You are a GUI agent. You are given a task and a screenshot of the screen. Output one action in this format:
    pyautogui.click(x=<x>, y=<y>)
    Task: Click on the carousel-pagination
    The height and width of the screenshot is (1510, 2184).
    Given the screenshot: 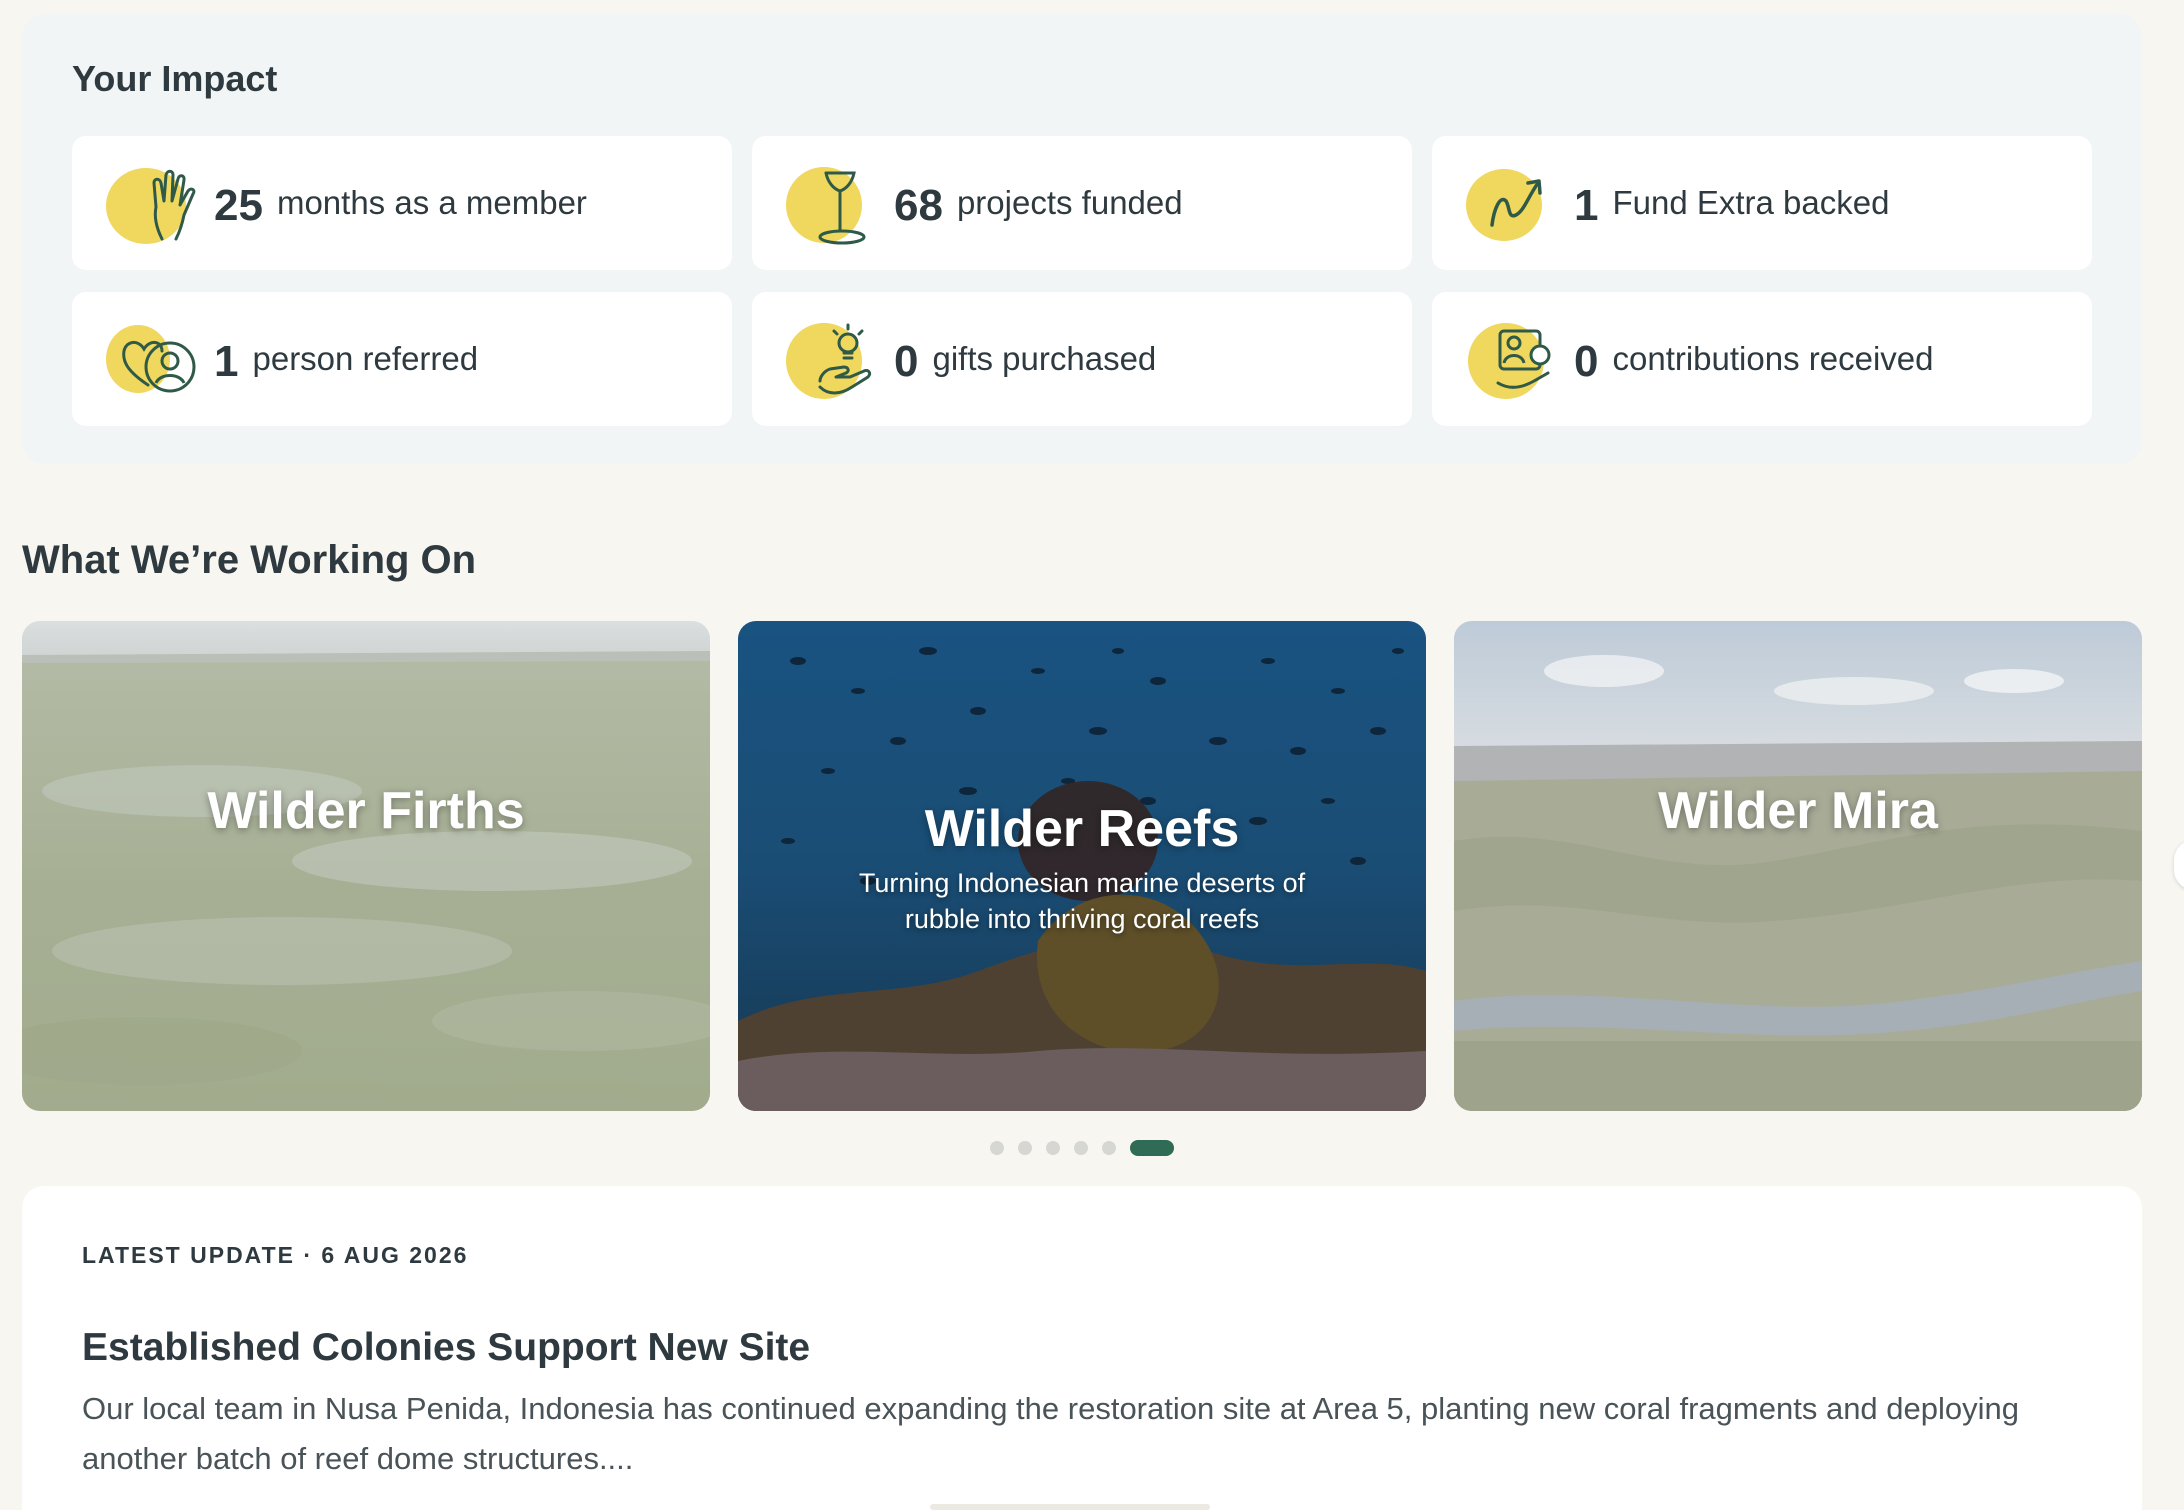 What is the action you would take?
    pyautogui.click(x=1082, y=1148)
    